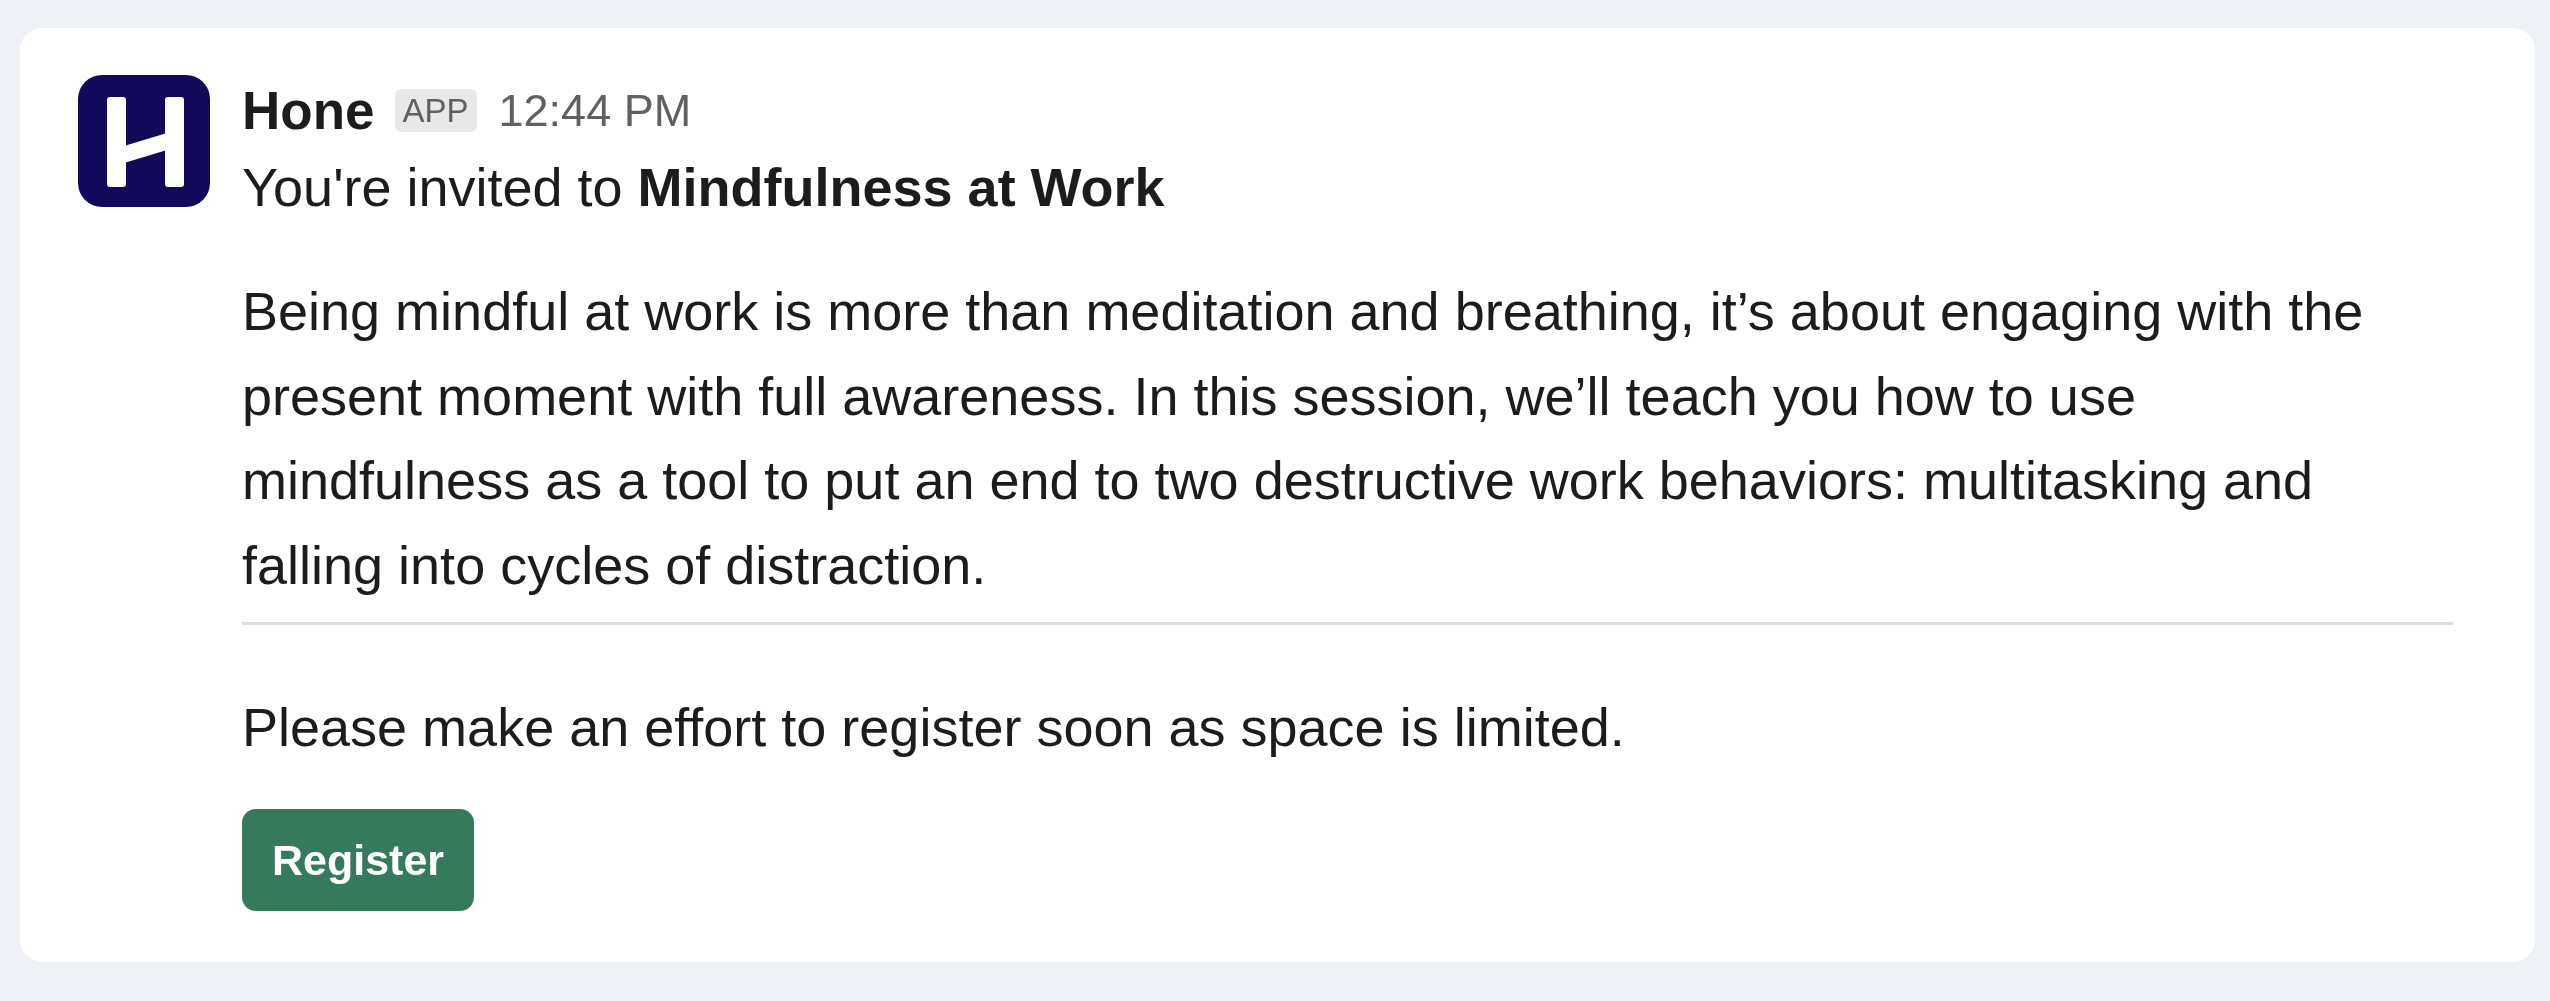 The width and height of the screenshot is (2550, 1001). What do you see at coordinates (704, 187) in the screenshot?
I see `message-title: You're invited to Mindfulness at Work` at bounding box center [704, 187].